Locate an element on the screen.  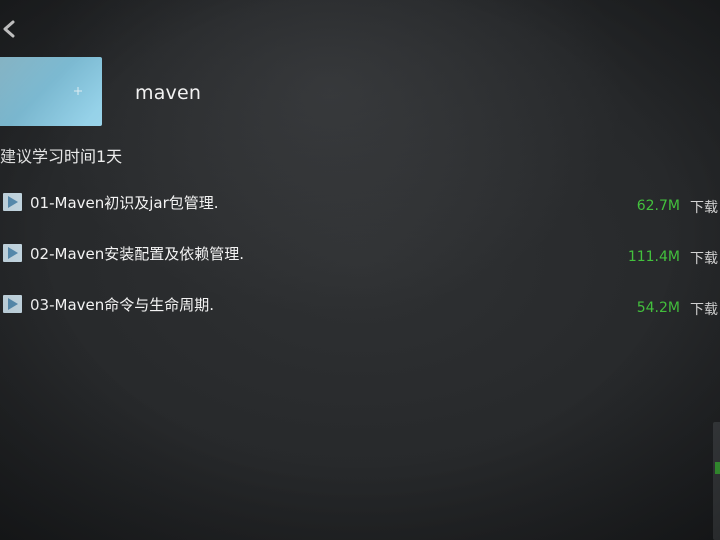
study-time-label: 建议学习时间1天 is located at coordinates (61, 156).